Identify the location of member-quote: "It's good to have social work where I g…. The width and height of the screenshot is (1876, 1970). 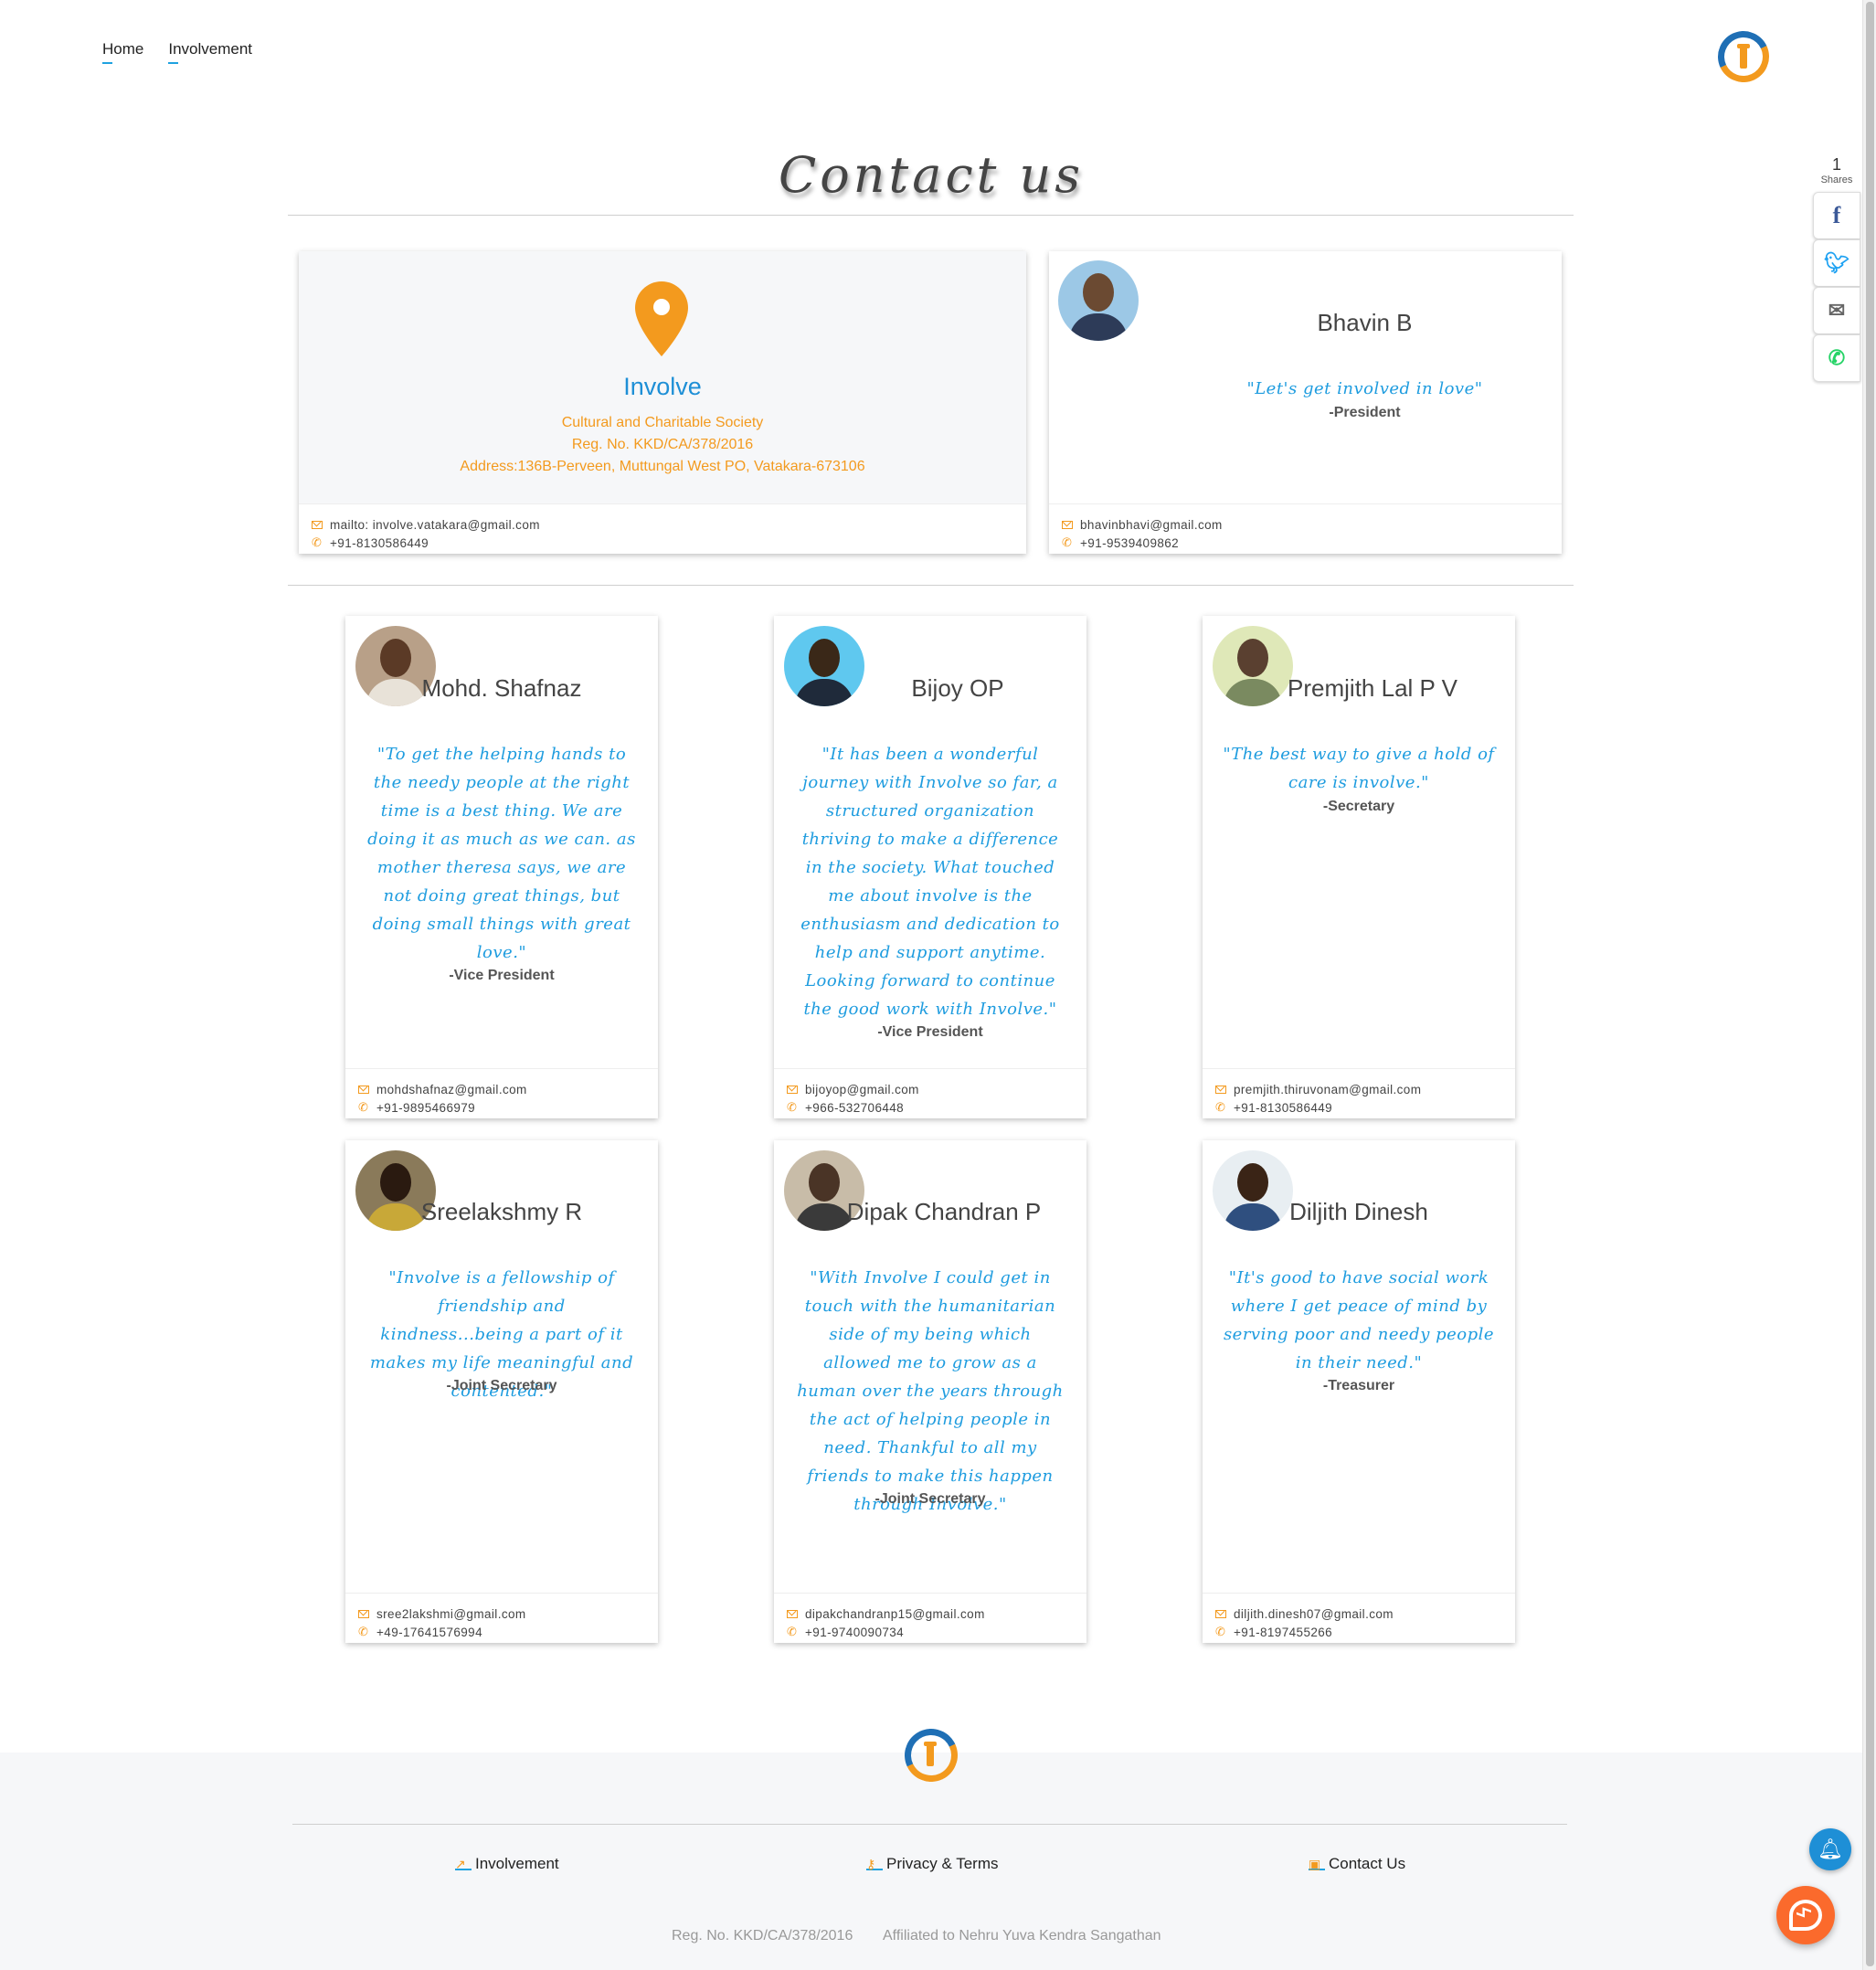
(1359, 1320).